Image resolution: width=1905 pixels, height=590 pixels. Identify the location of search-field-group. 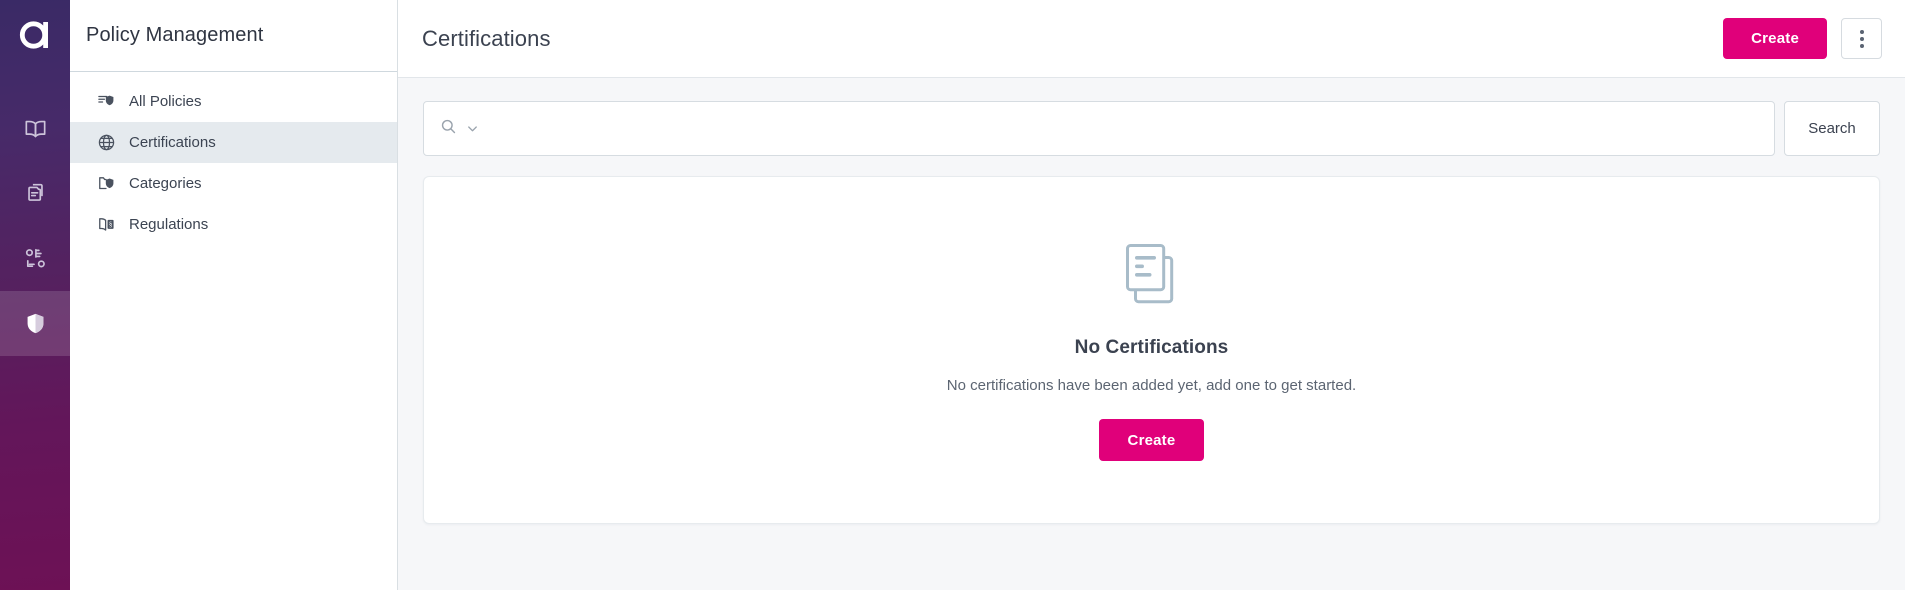
(1099, 128).